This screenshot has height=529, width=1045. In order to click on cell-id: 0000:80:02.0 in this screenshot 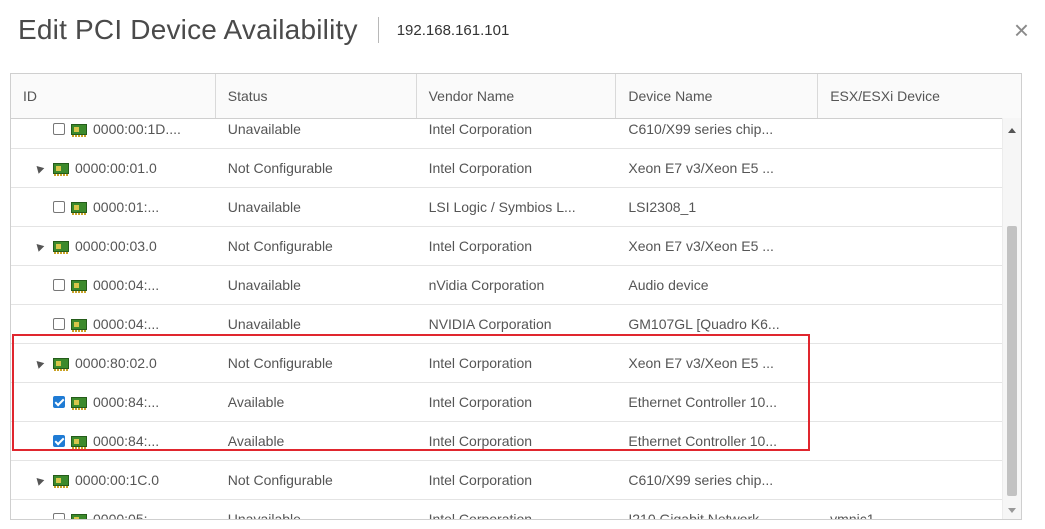, I will do `click(113, 363)`.